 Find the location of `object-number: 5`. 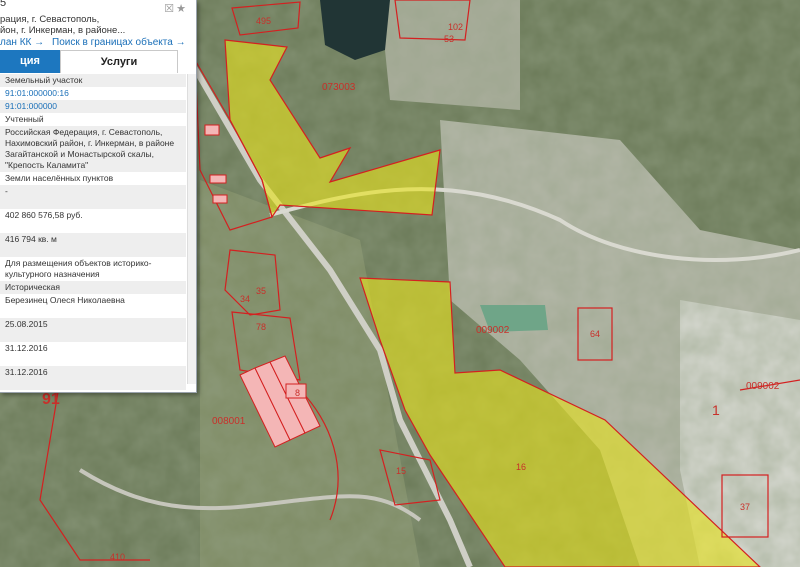

object-number: 5 is located at coordinates (3, 4).